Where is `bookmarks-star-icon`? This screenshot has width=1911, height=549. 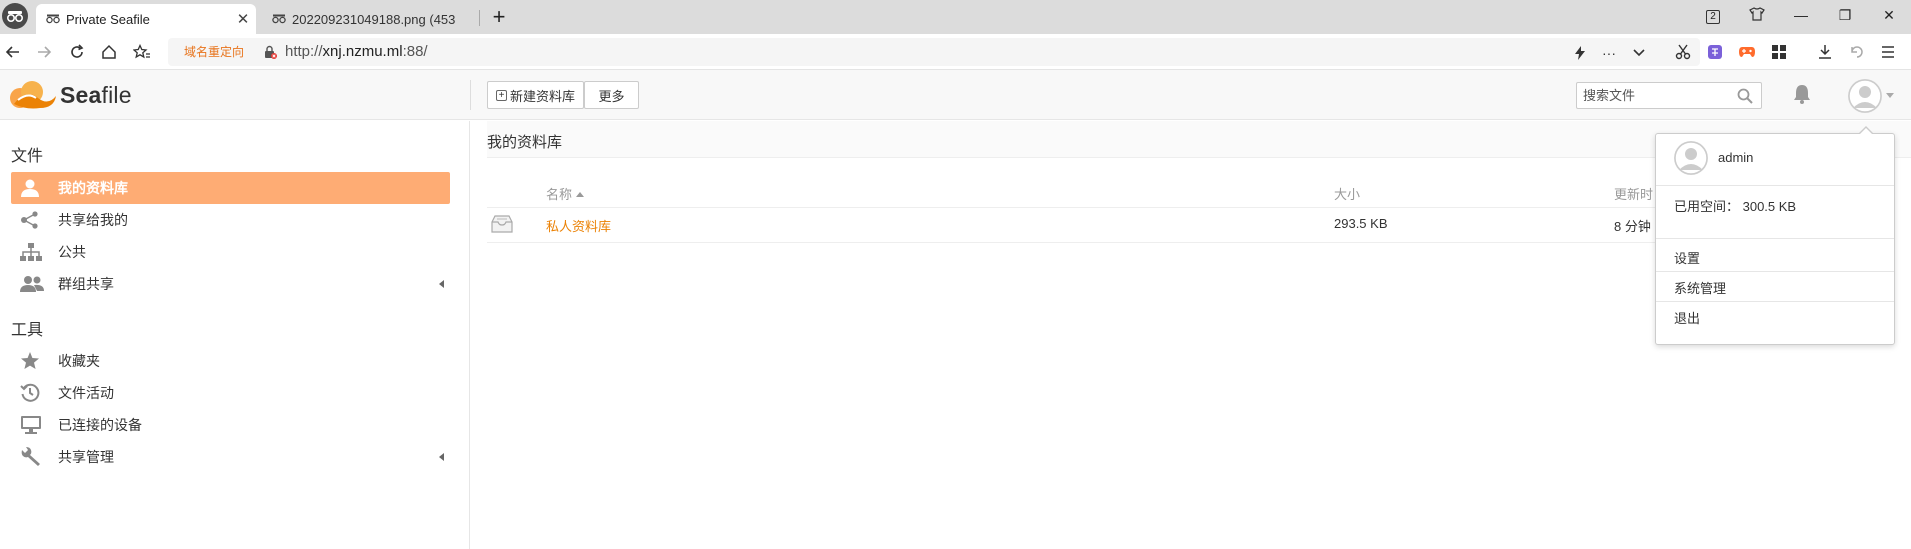
bookmarks-star-icon is located at coordinates (142, 52).